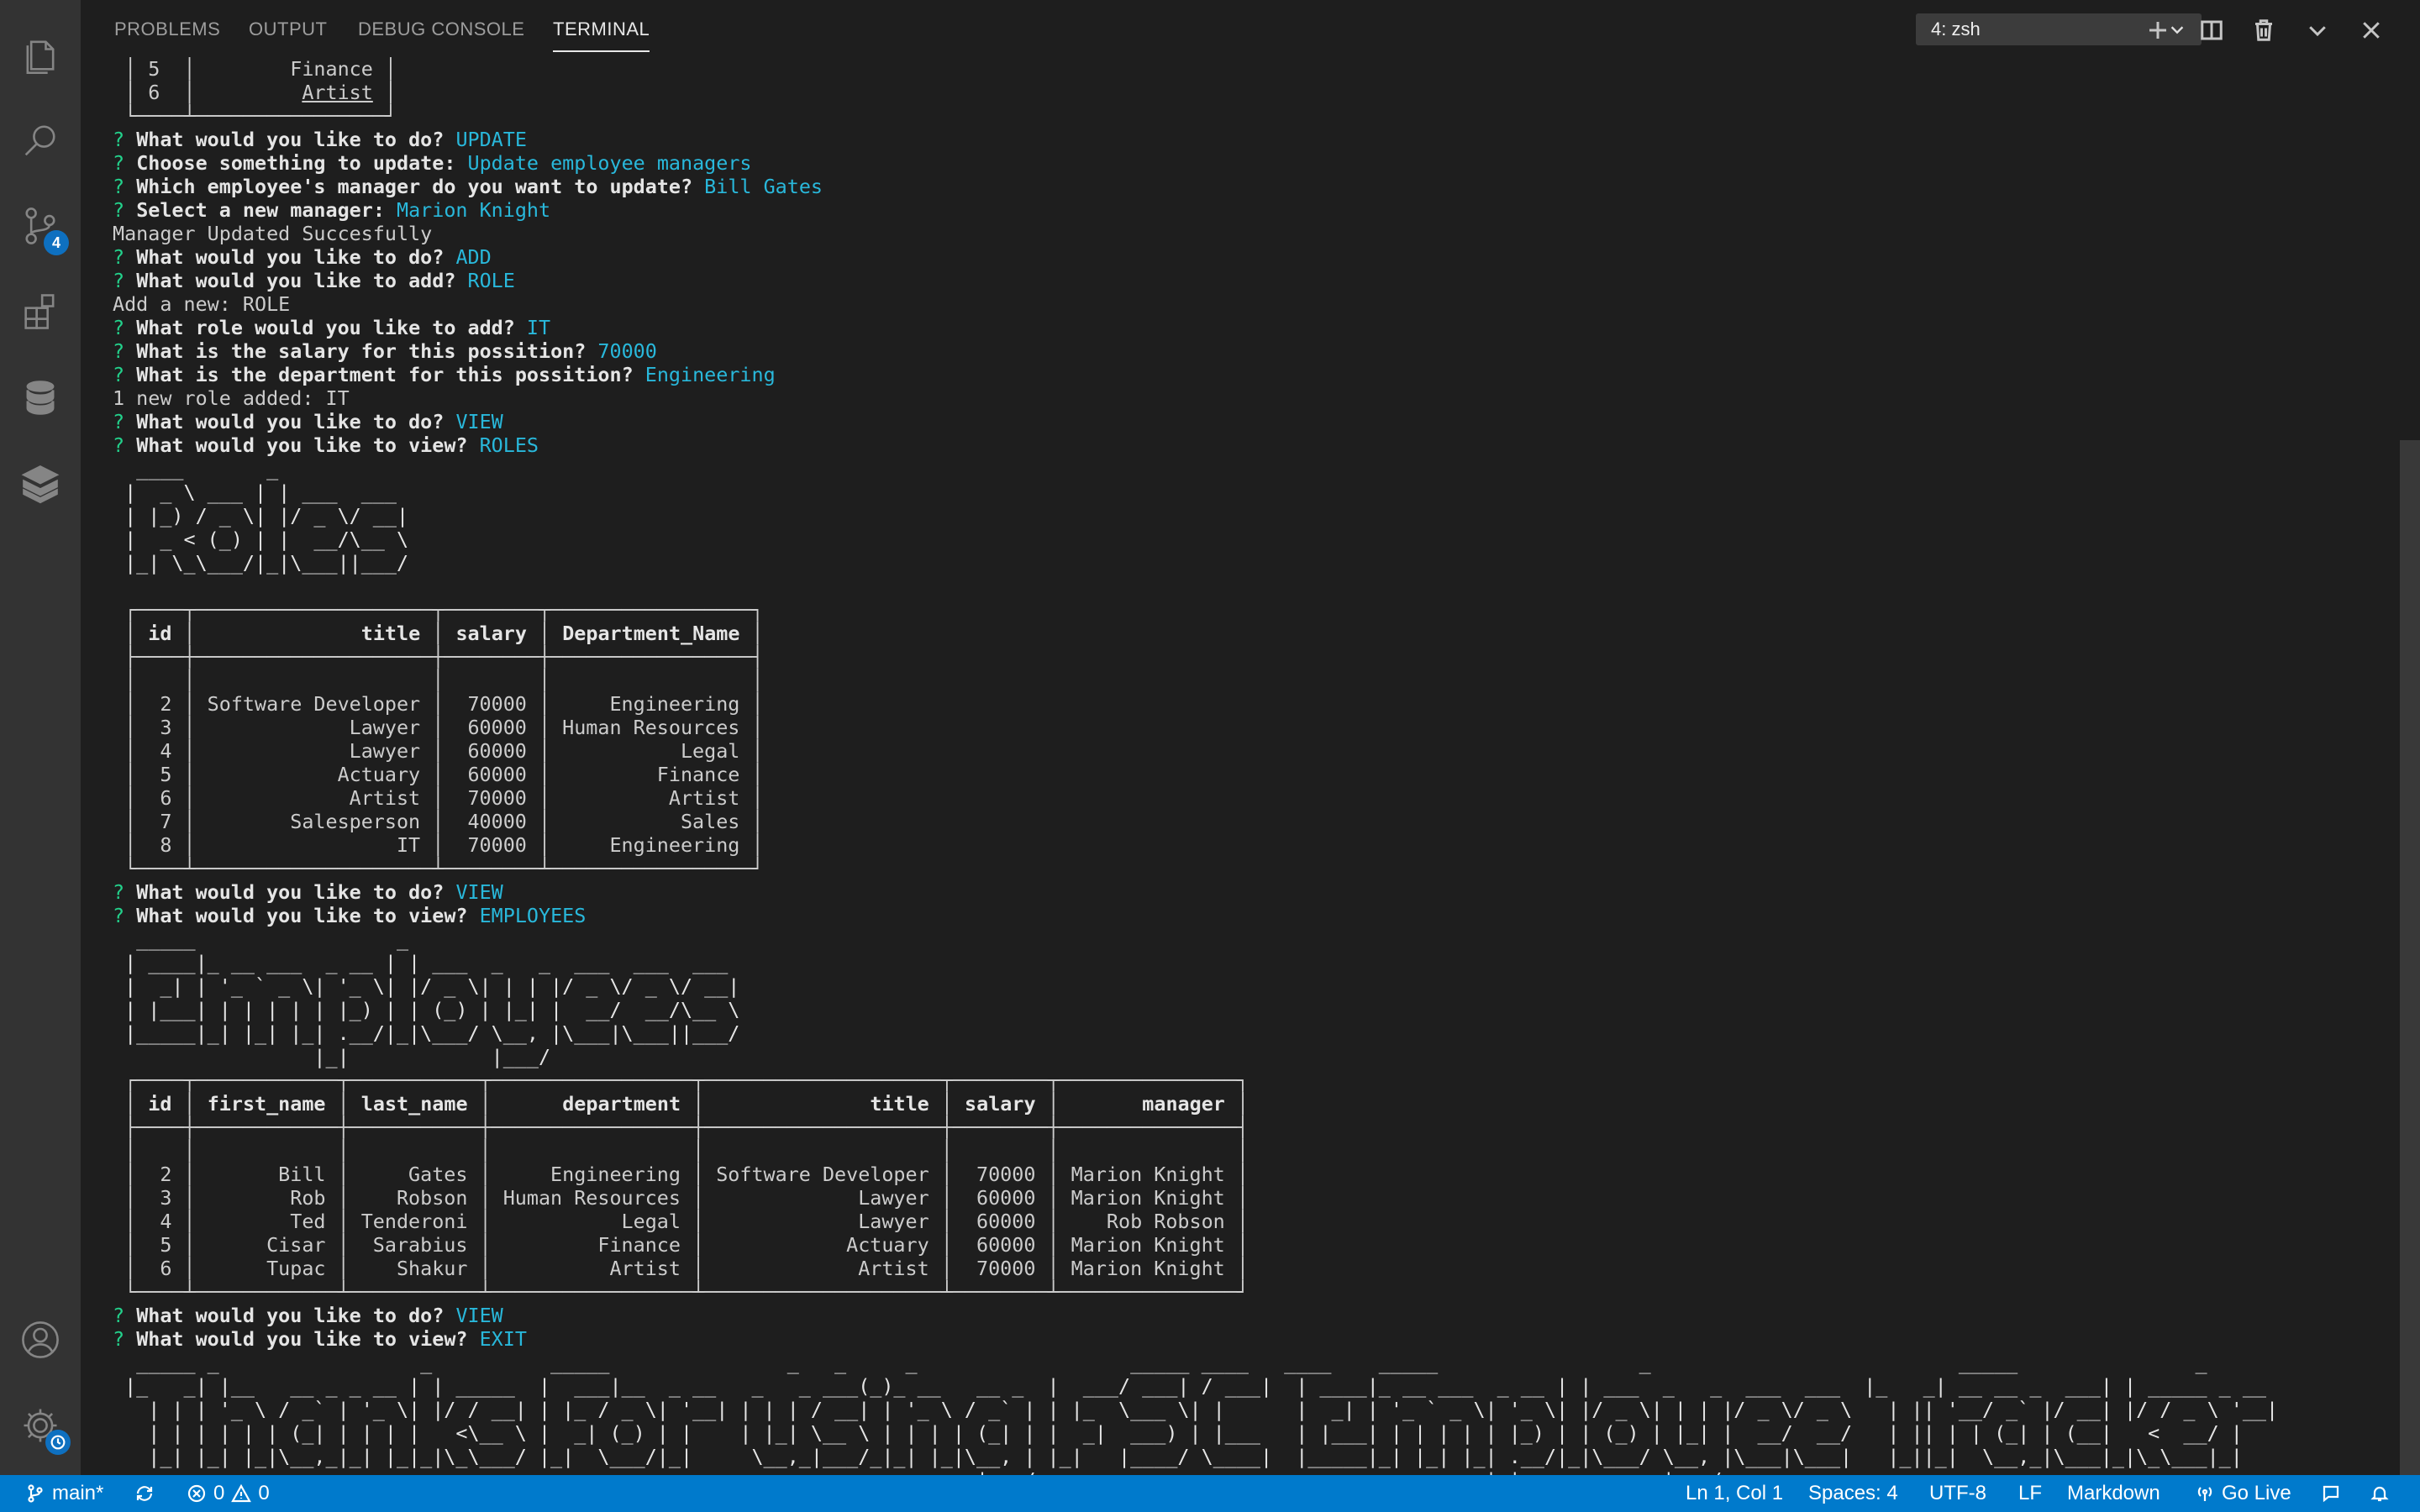  I want to click on manage-button, so click(40, 1425).